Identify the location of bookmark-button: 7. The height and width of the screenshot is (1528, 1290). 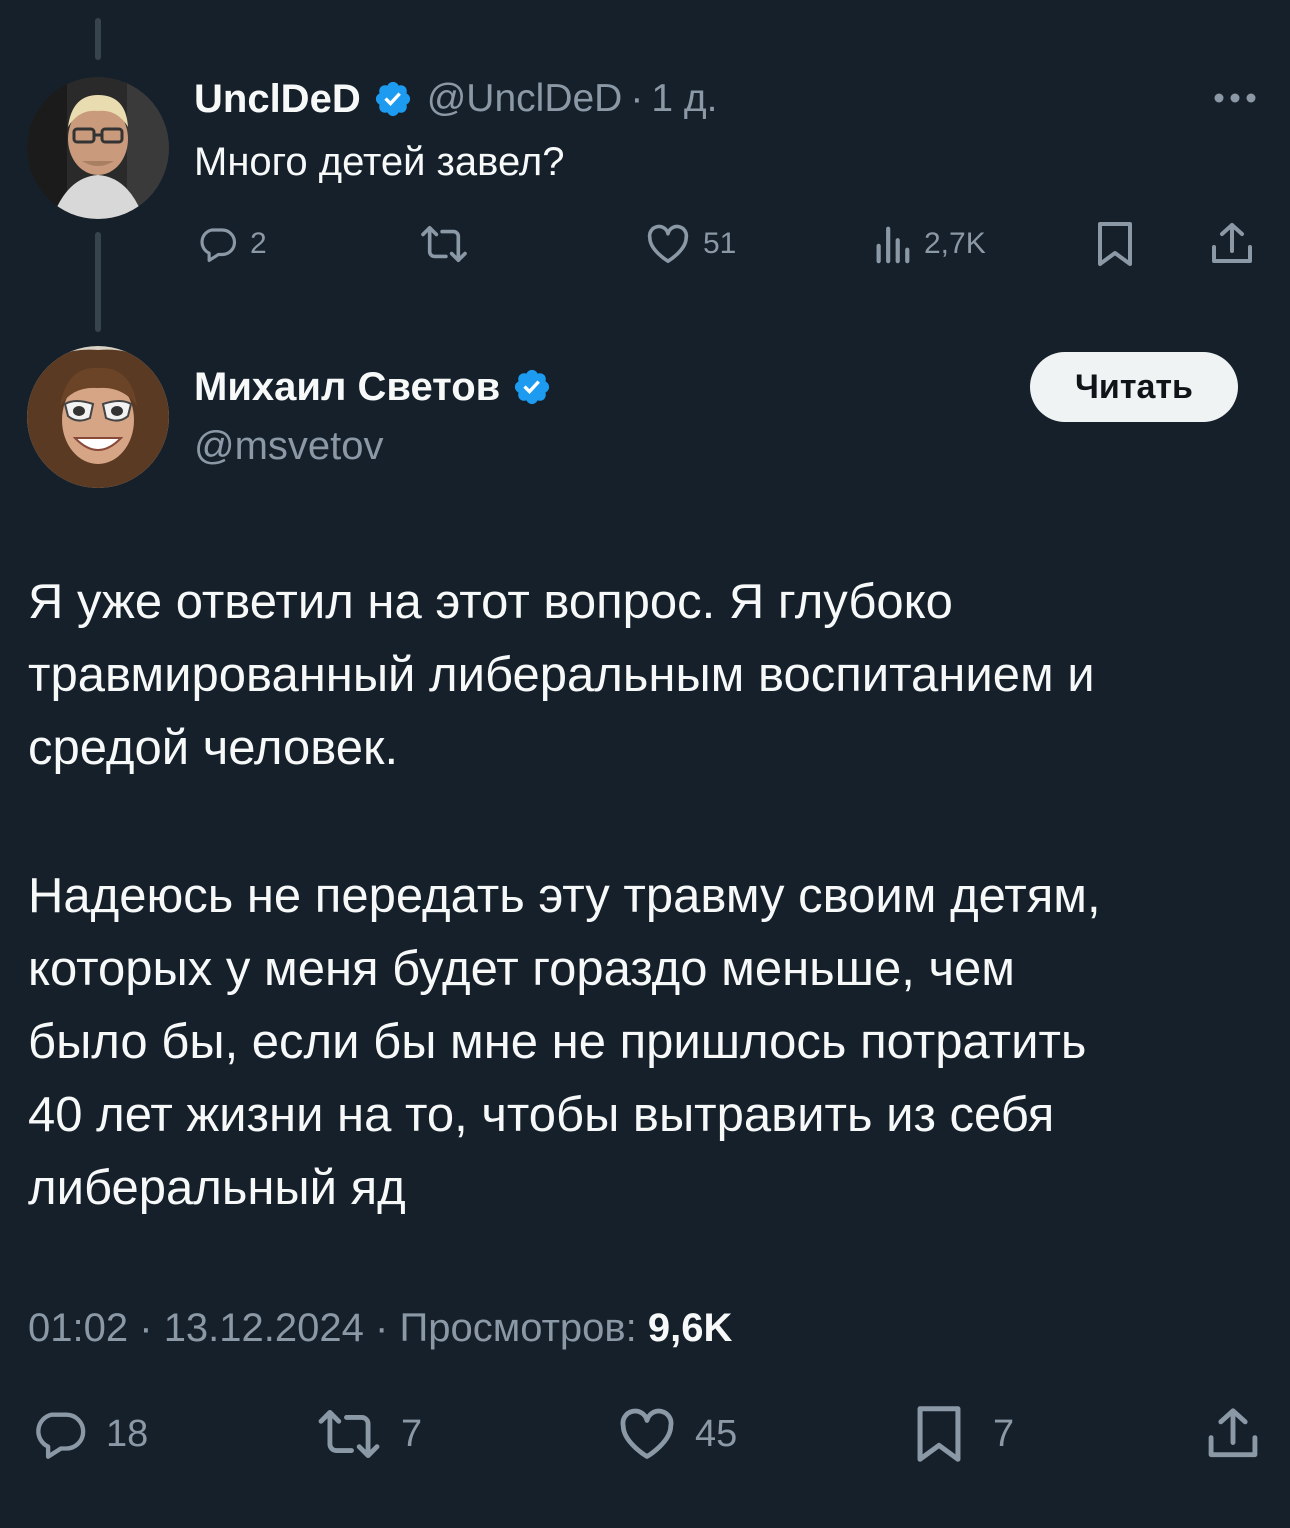
(964, 1434).